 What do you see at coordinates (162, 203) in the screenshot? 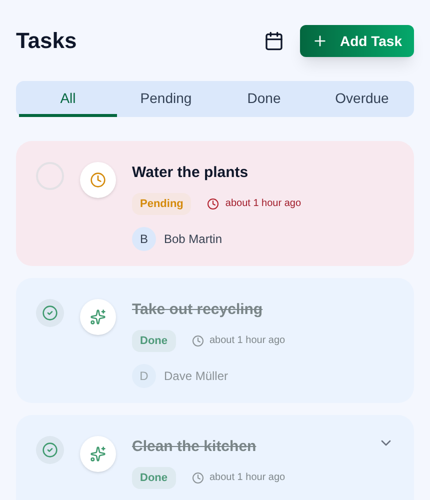
I see `status-badge: Pending` at bounding box center [162, 203].